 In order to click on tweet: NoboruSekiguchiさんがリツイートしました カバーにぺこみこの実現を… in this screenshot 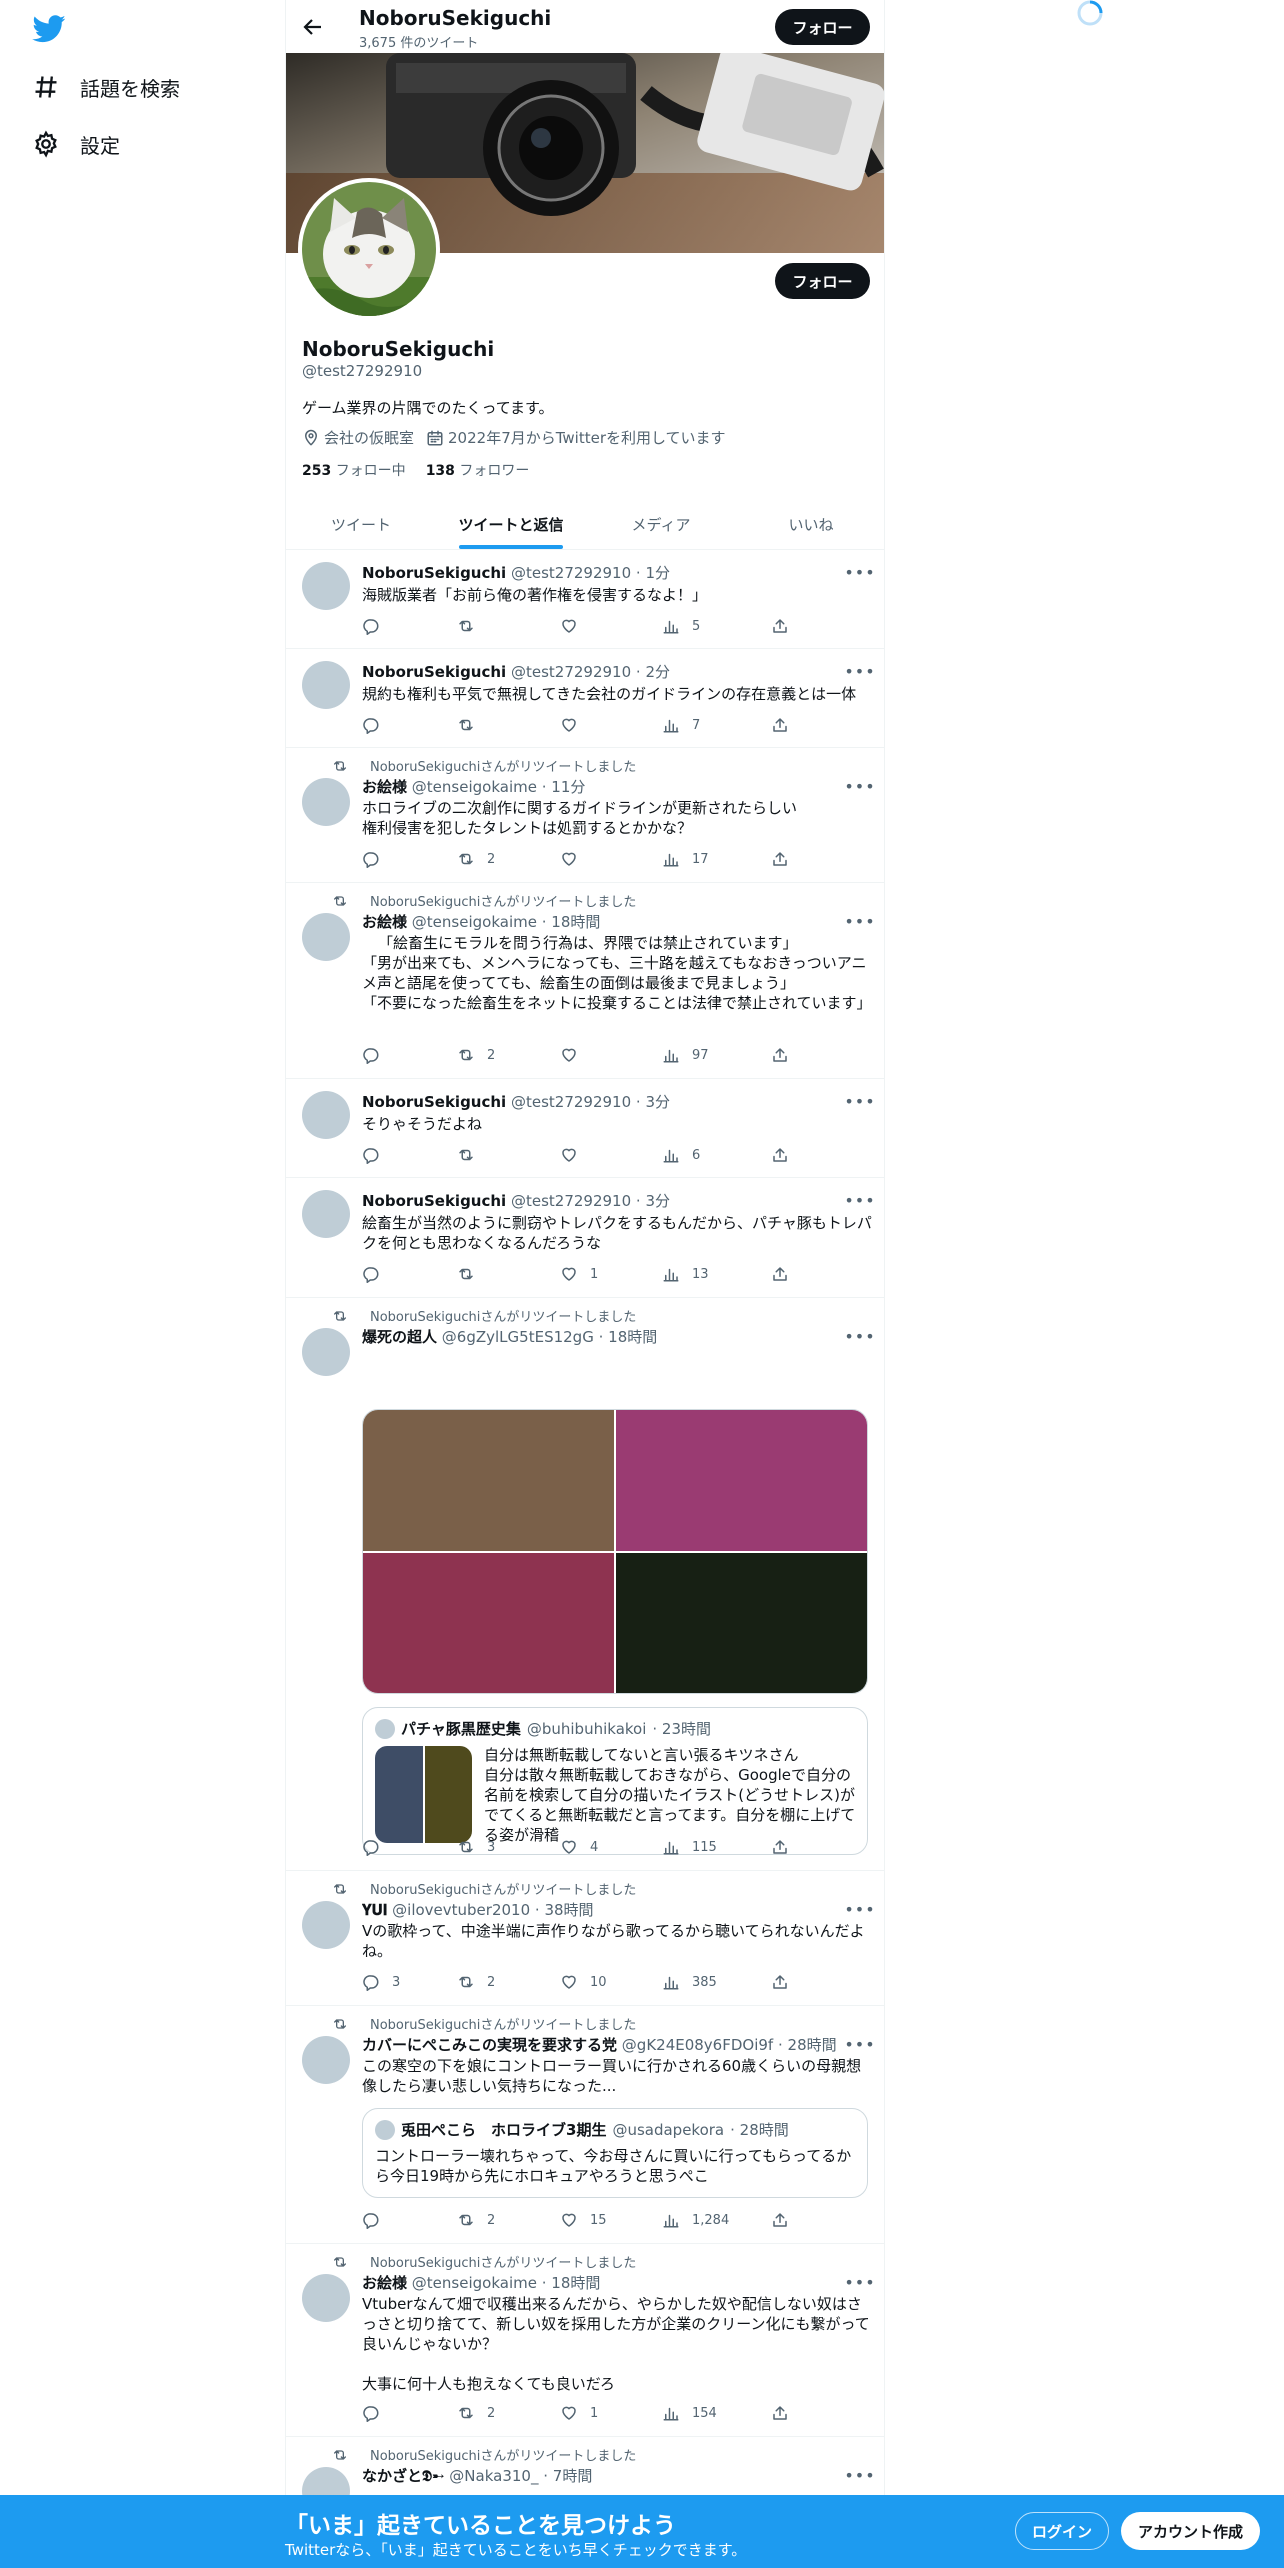, I will do `click(585, 2125)`.